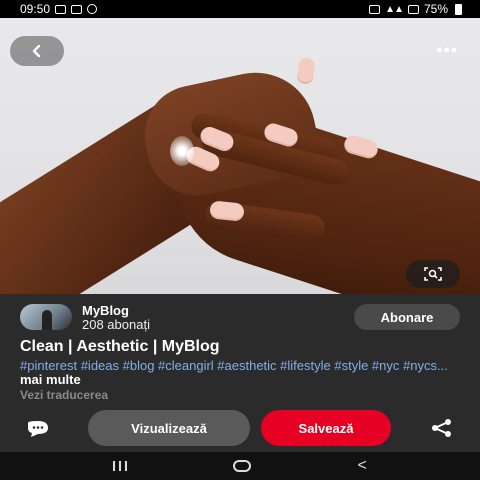 The height and width of the screenshot is (480, 480). I want to click on status-time: 09:50, so click(35, 9).